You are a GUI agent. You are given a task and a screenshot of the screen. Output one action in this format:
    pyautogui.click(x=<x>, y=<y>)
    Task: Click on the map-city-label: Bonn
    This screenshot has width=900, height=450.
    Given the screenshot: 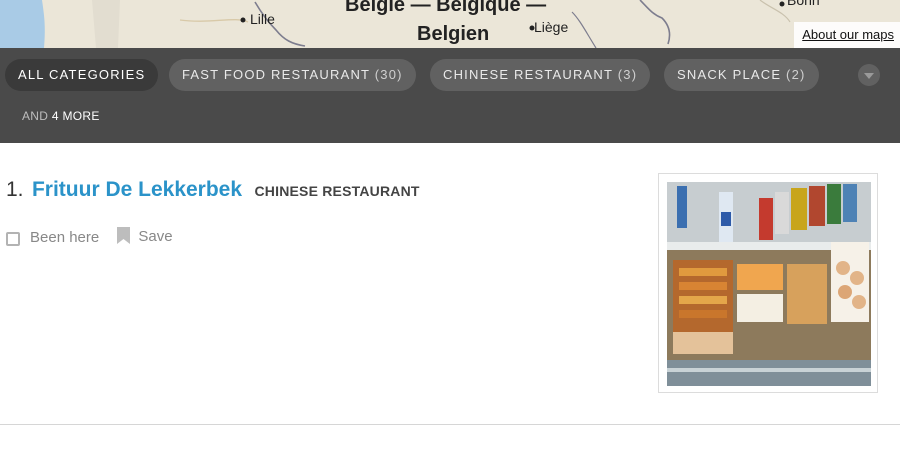 What is the action you would take?
    pyautogui.click(x=803, y=4)
    